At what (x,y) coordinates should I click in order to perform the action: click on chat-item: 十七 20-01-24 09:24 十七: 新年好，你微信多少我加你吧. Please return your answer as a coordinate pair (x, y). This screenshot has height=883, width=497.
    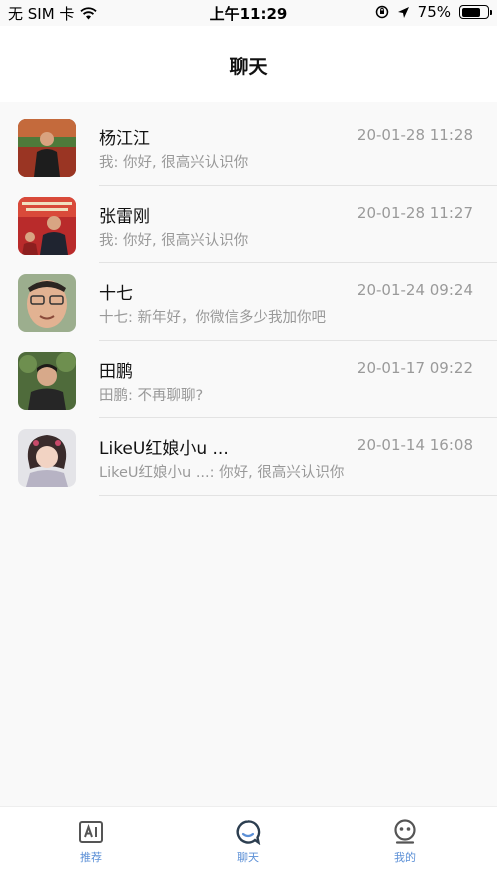
    Looking at the image, I should click on (248, 302).